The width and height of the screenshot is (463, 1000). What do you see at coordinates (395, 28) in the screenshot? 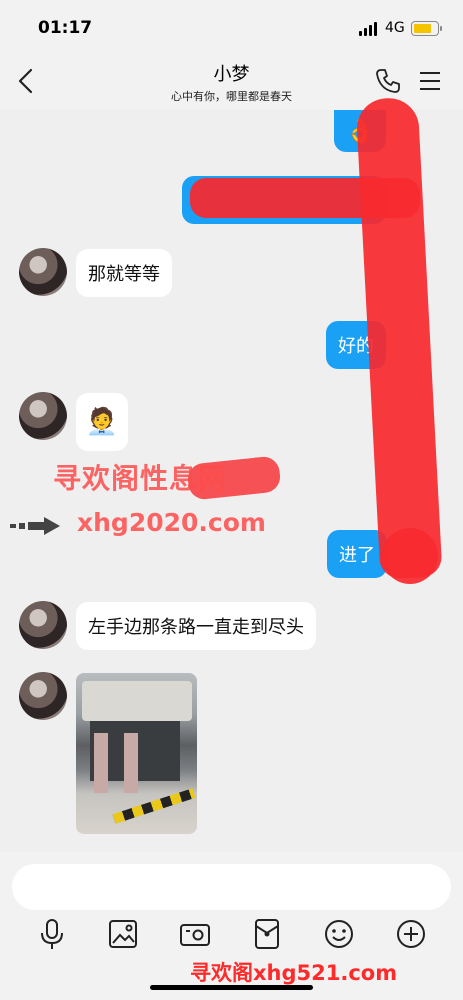
I see `network-type: 4G` at bounding box center [395, 28].